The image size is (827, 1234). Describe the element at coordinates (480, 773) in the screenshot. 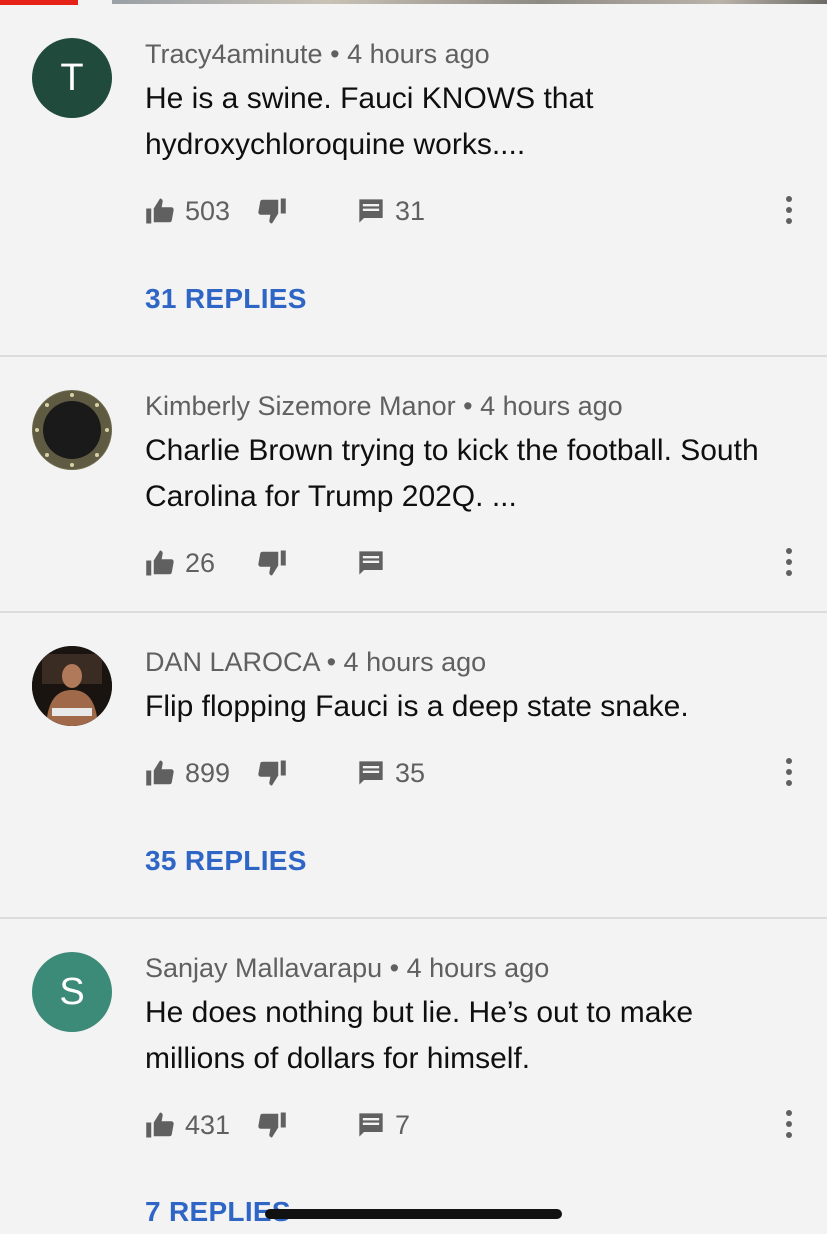

I see `comment-actions: 899 35` at that location.